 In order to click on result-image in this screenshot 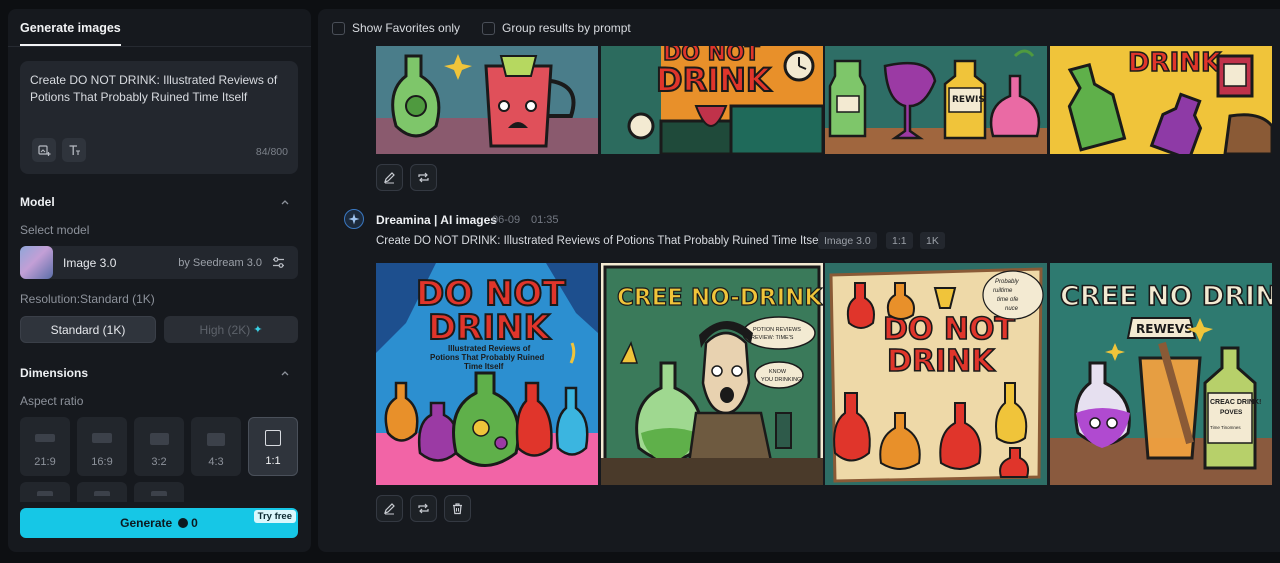, I will do `click(487, 100)`.